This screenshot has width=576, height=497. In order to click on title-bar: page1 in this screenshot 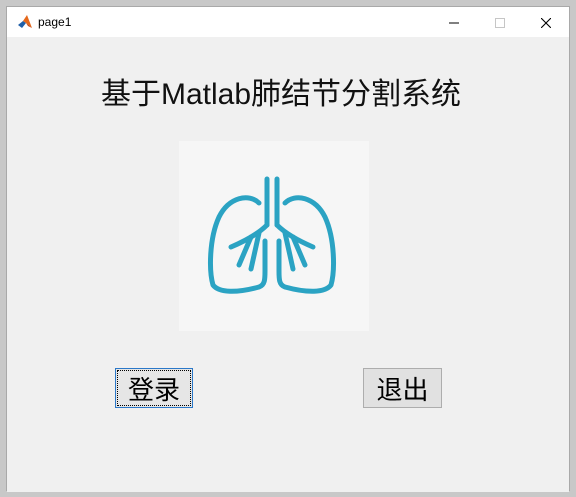, I will do `click(288, 22)`.